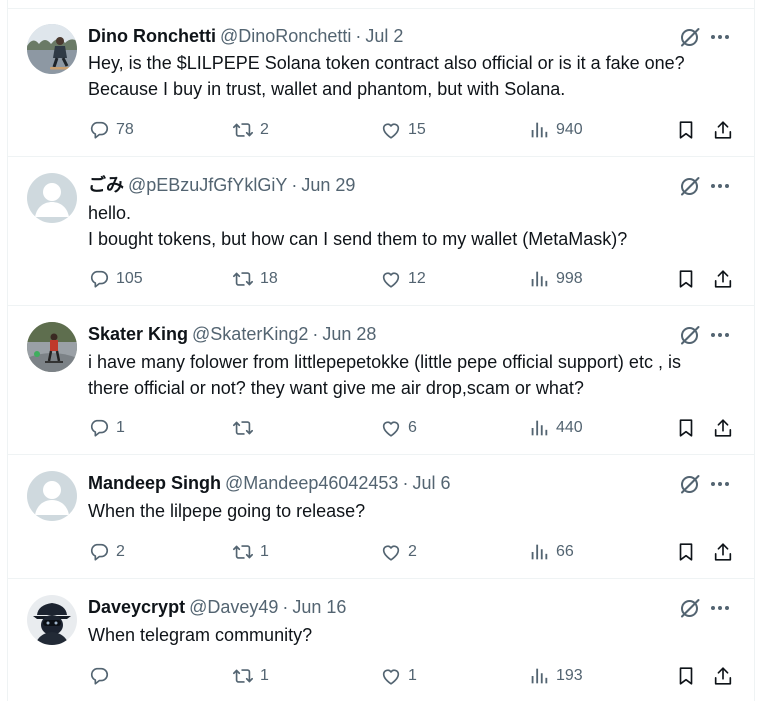 This screenshot has height=701, width=773. I want to click on like-count: 12, so click(417, 278).